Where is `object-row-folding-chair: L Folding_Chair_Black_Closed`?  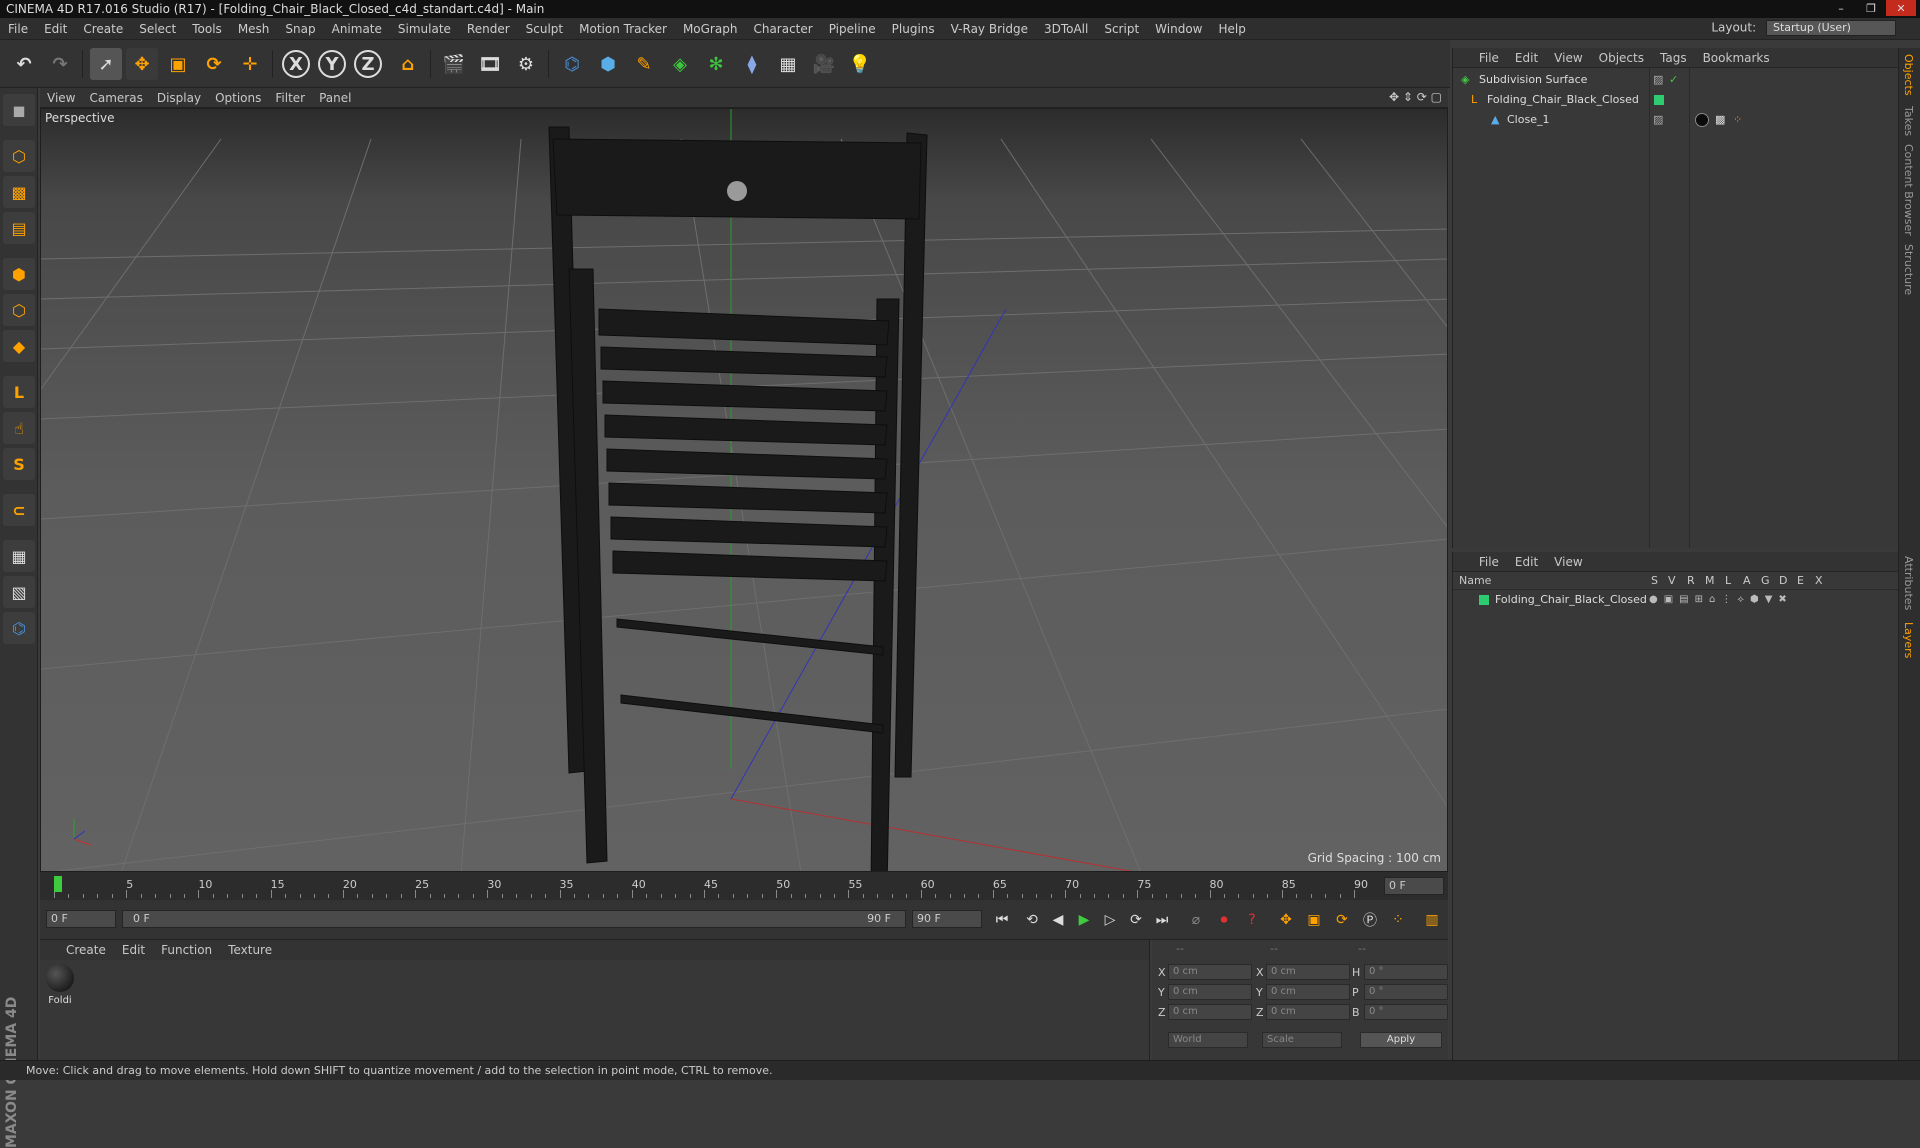 object-row-folding-chair: L Folding_Chair_Black_Closed is located at coordinates (1676, 100).